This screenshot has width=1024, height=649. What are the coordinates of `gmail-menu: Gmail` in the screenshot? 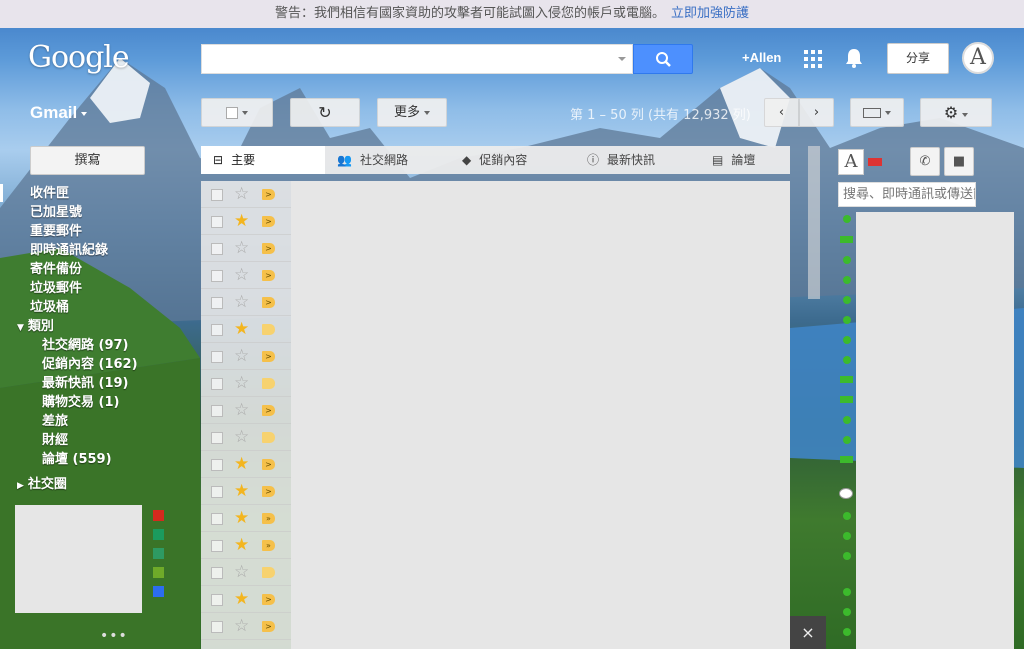 It's located at (59, 113).